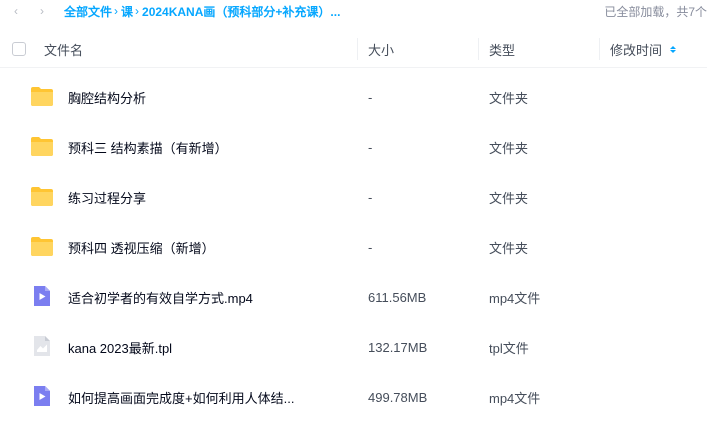 The height and width of the screenshot is (434, 707). Describe the element at coordinates (19, 49) in the screenshot. I see `select-all-checkbox` at that location.